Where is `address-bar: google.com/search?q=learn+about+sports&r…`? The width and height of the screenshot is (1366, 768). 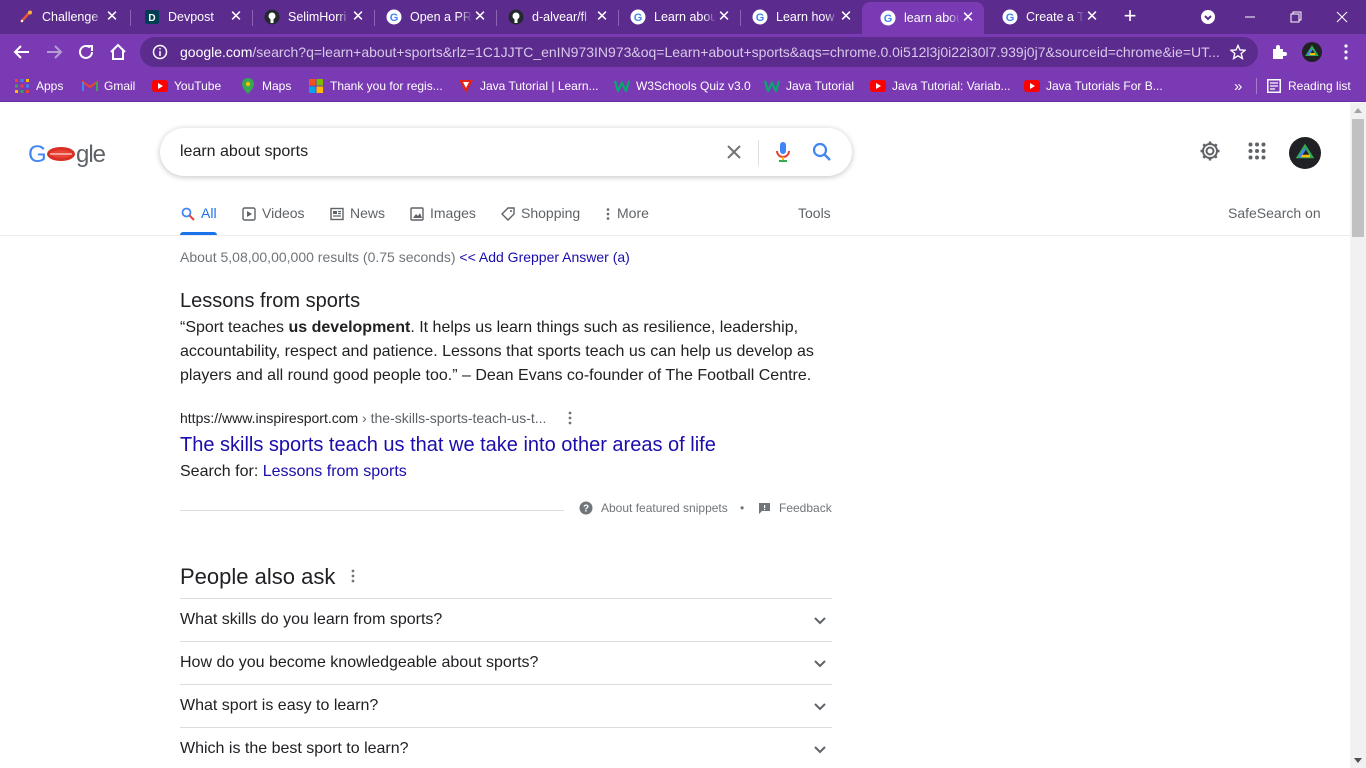
address-bar: google.com/search?q=learn+about+sports&r… is located at coordinates (699, 52).